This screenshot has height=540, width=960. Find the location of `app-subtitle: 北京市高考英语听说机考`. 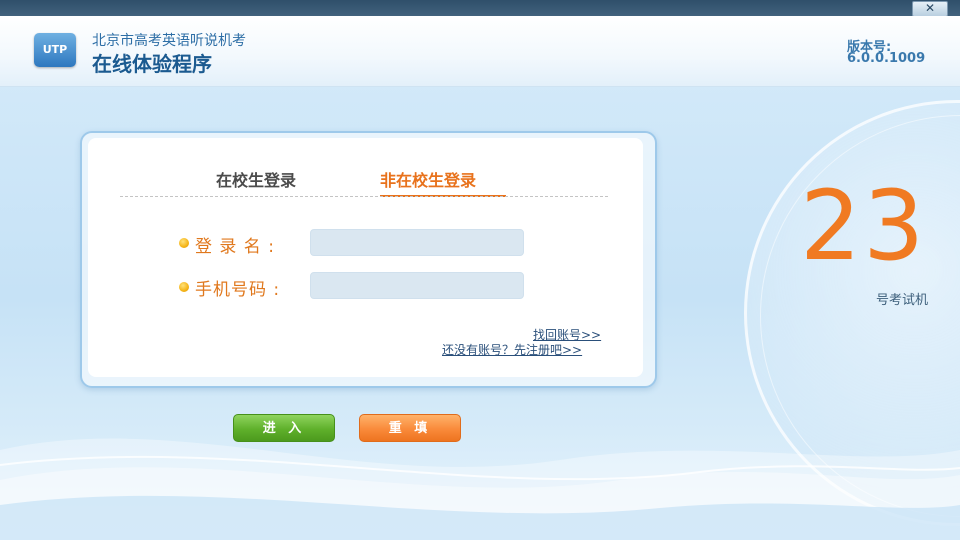

app-subtitle: 北京市高考英语听说机考 is located at coordinates (169, 41).